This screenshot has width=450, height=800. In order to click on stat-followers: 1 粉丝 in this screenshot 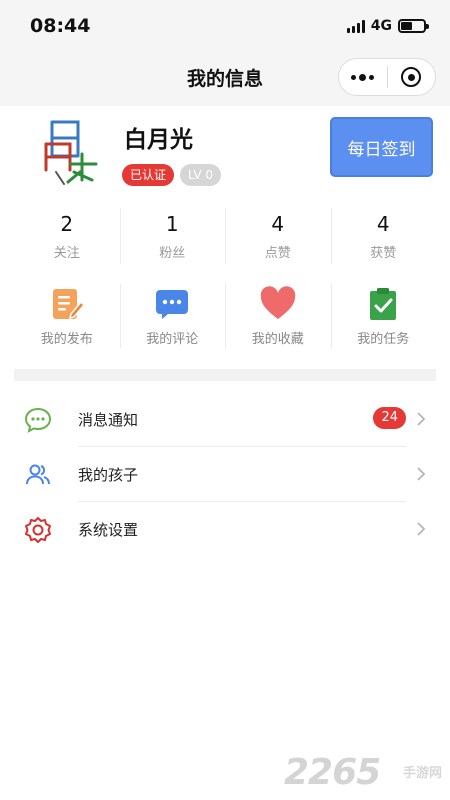, I will do `click(172, 238)`.